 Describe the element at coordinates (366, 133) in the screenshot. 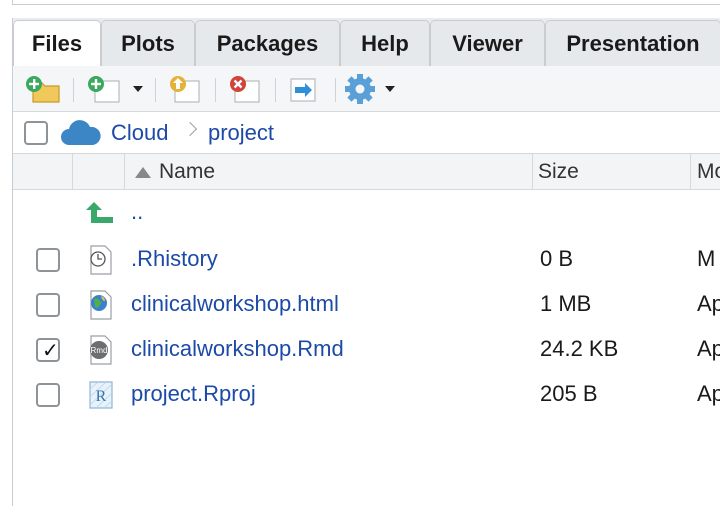

I see `breadcrumb: Cloud project` at that location.